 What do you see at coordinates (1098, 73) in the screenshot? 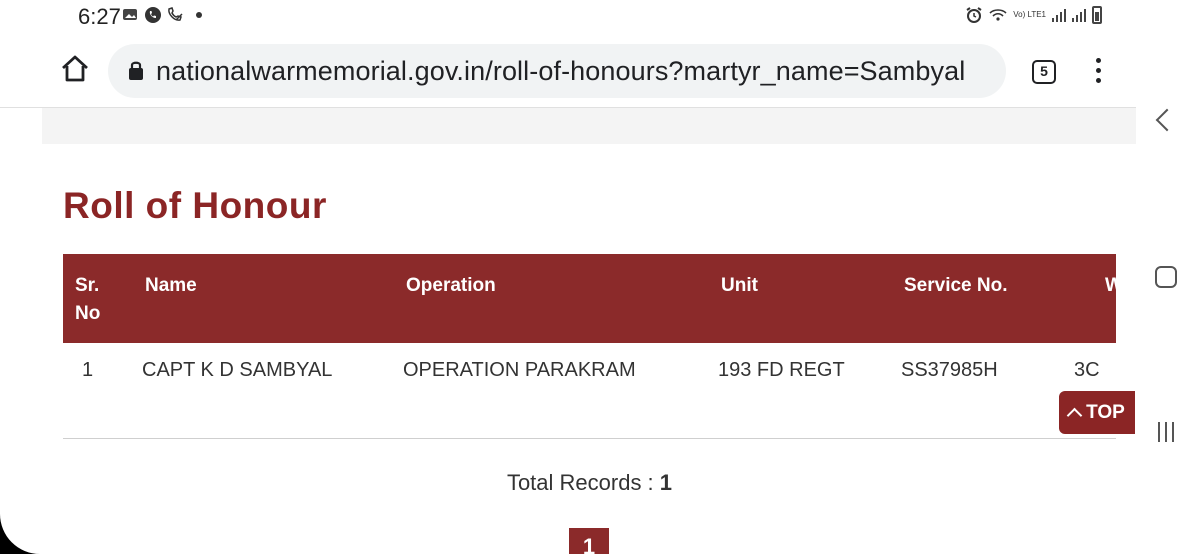
I see `overflow-menu-icon` at bounding box center [1098, 73].